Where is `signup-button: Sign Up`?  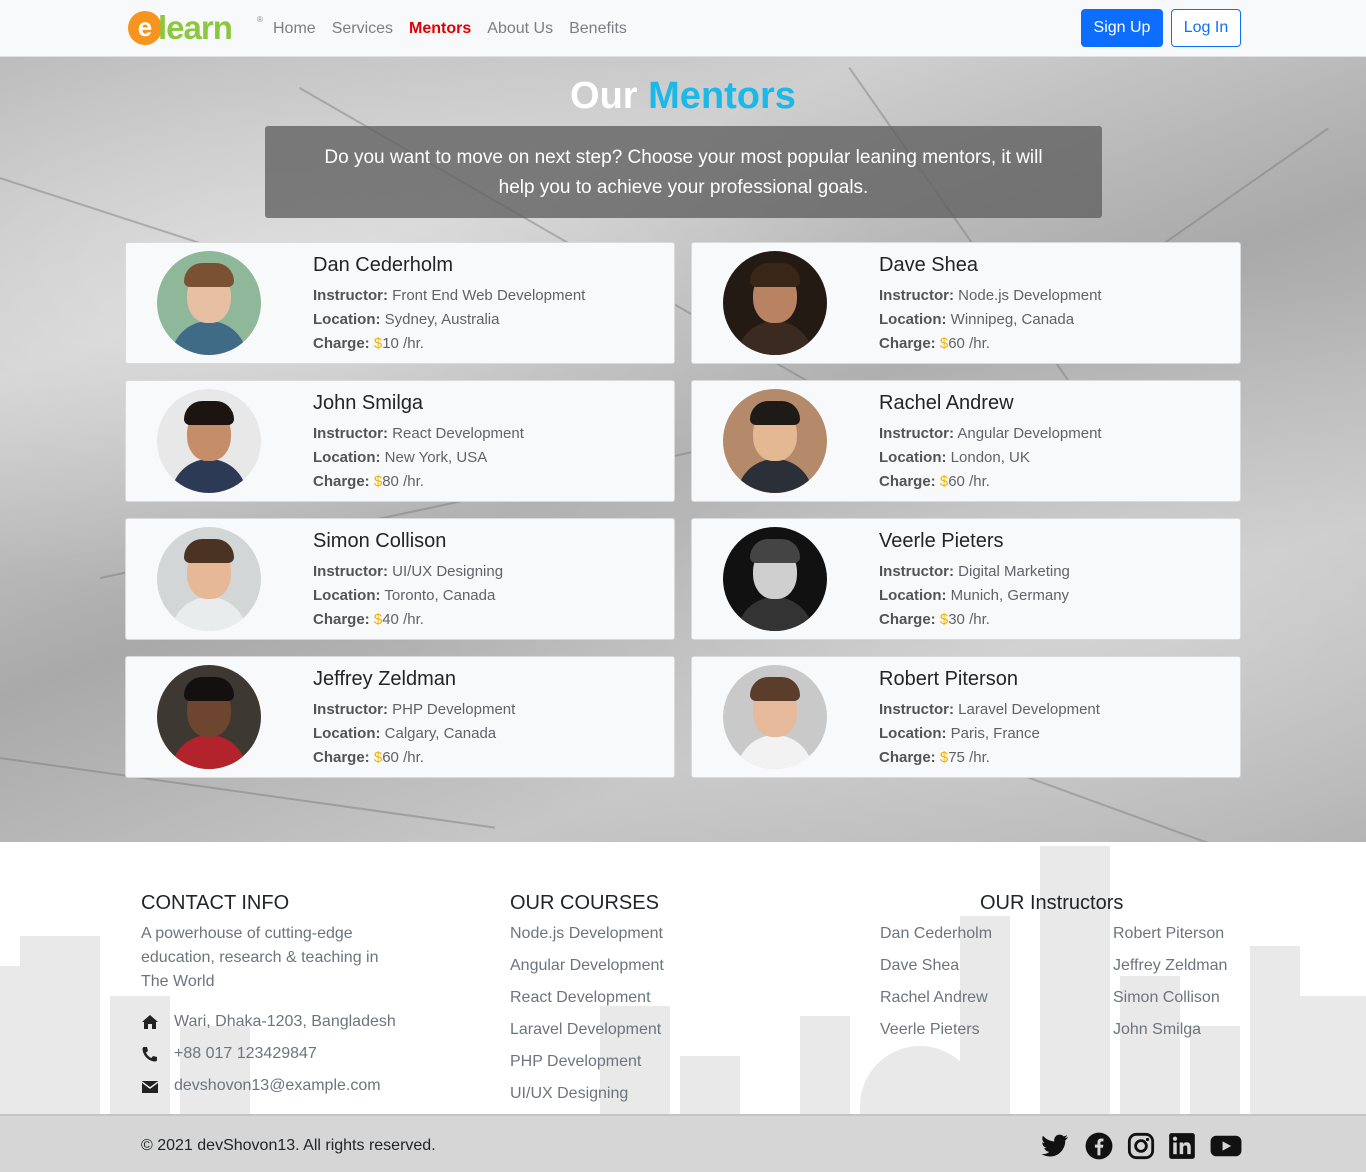 signup-button: Sign Up is located at coordinates (1122, 28).